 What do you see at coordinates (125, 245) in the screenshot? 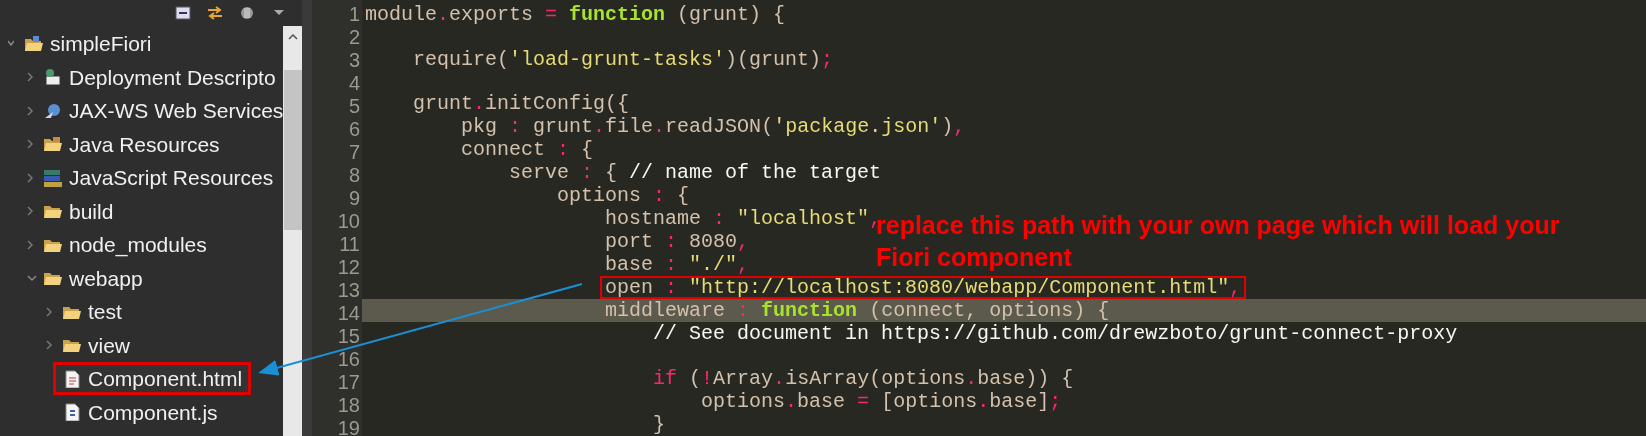
I see `tree-item: node_modules` at bounding box center [125, 245].